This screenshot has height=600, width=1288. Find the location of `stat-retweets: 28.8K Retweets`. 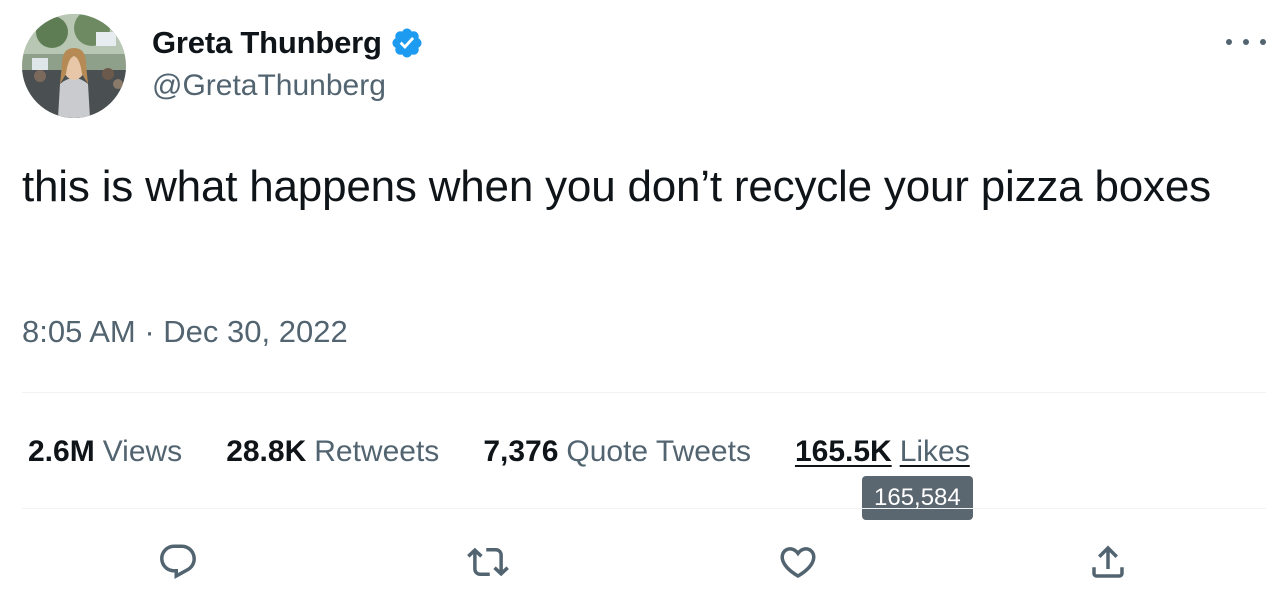

stat-retweets: 28.8K Retweets is located at coordinates (332, 452).